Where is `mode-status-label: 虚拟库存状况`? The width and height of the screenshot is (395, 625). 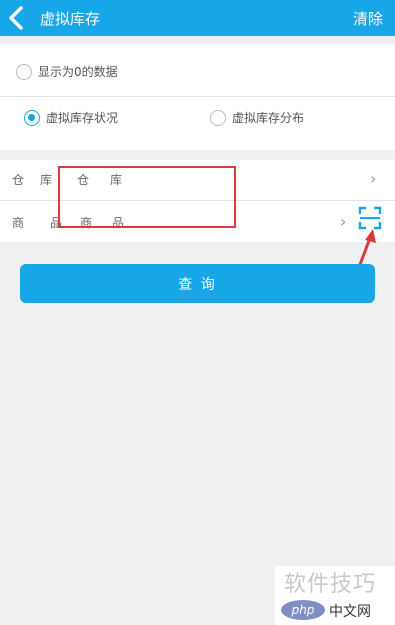 mode-status-label: 虚拟库存状况 is located at coordinates (82, 118).